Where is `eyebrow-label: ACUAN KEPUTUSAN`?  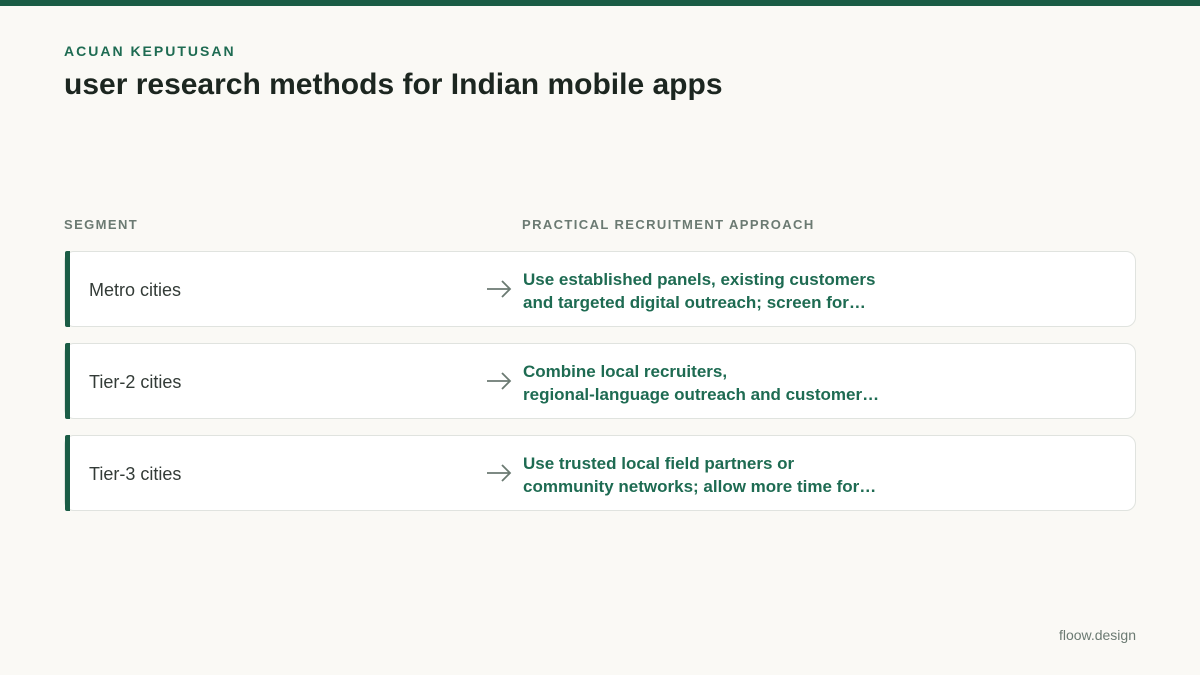 eyebrow-label: ACUAN KEPUTUSAN is located at coordinates (150, 51).